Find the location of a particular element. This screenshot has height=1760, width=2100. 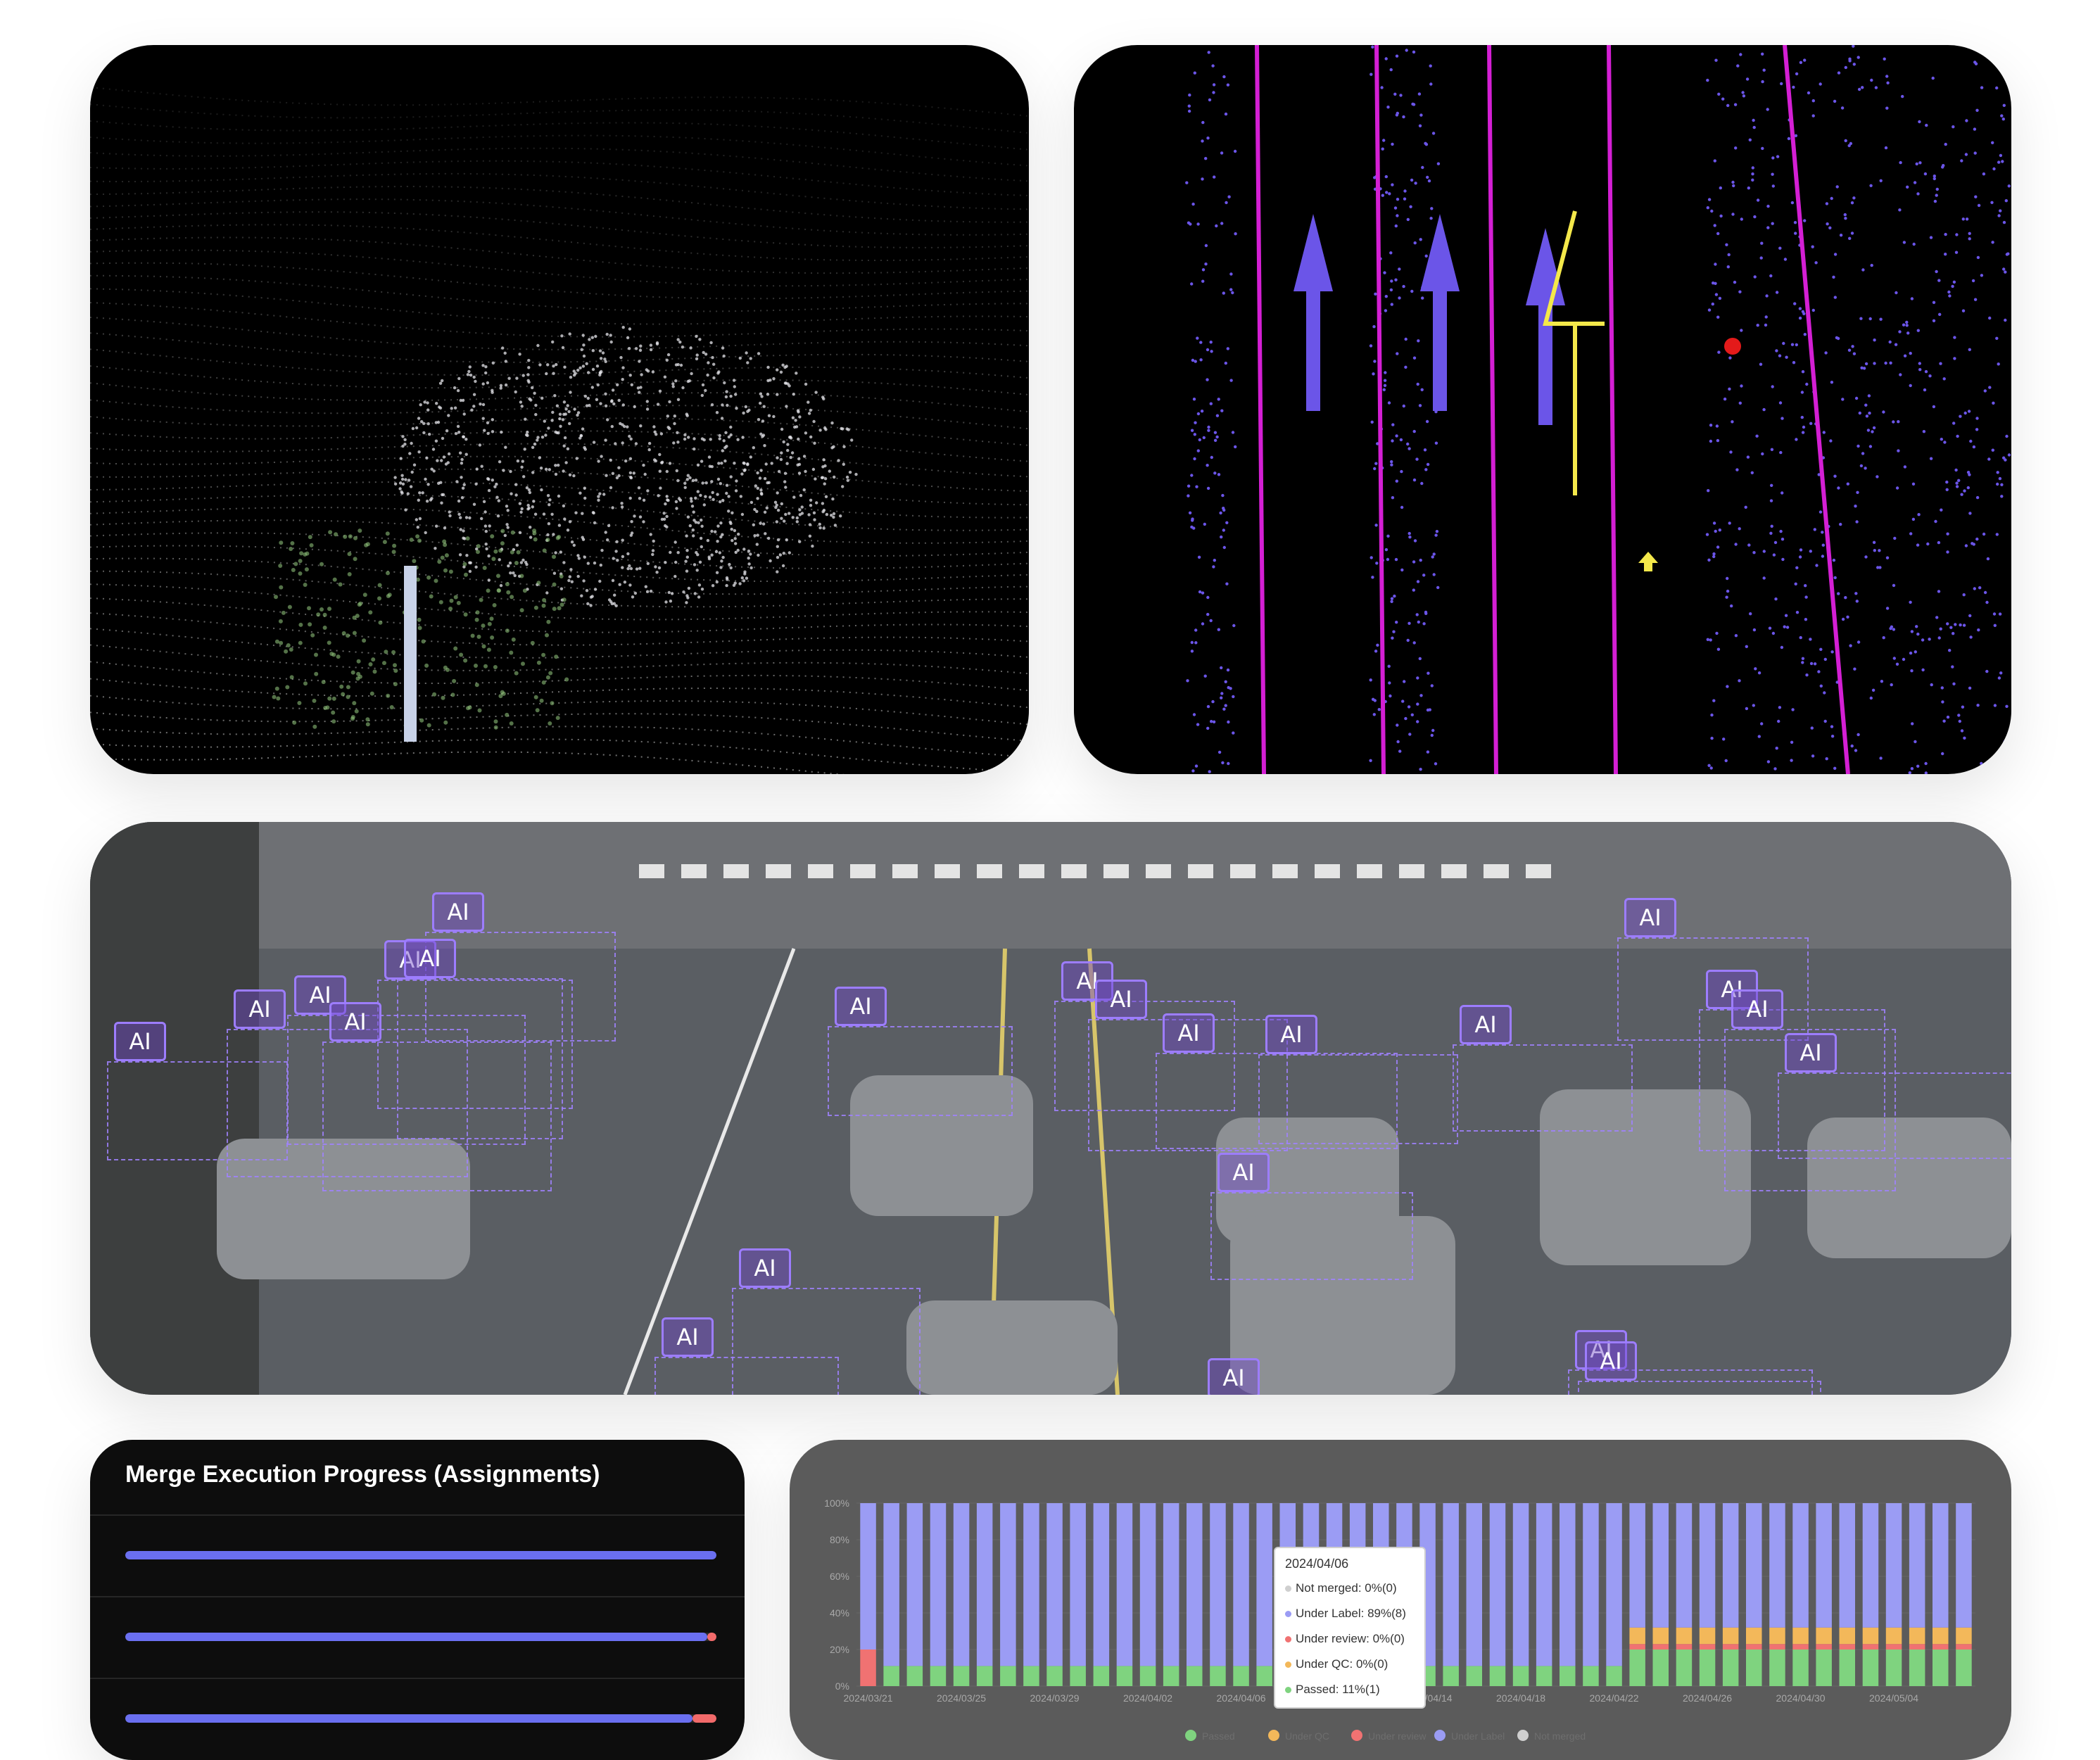

y-tick-label: 40% is located at coordinates (839, 1613).